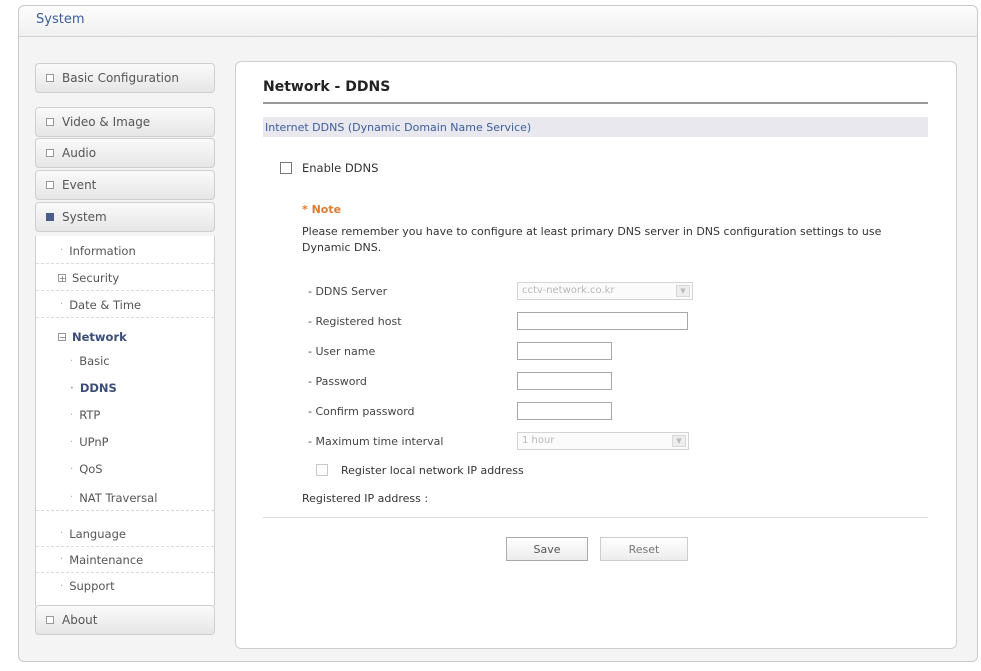 Image resolution: width=981 pixels, height=671 pixels. Describe the element at coordinates (327, 87) in the screenshot. I see `page-title: Network - DDNS` at that location.